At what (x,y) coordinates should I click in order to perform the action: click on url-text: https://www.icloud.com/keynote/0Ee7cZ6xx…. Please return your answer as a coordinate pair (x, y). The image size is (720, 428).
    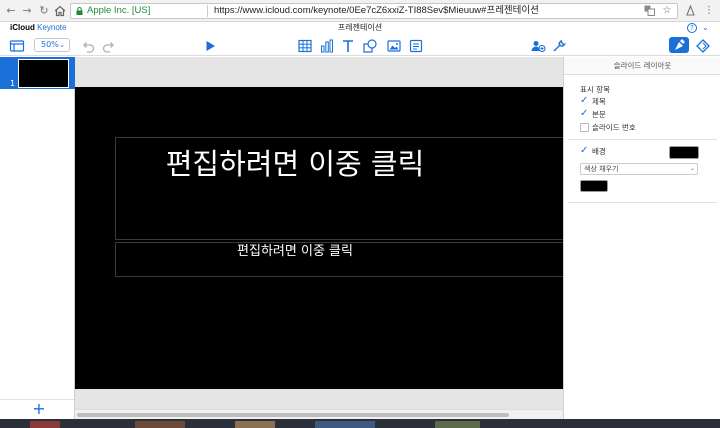
    Looking at the image, I should click on (376, 10).